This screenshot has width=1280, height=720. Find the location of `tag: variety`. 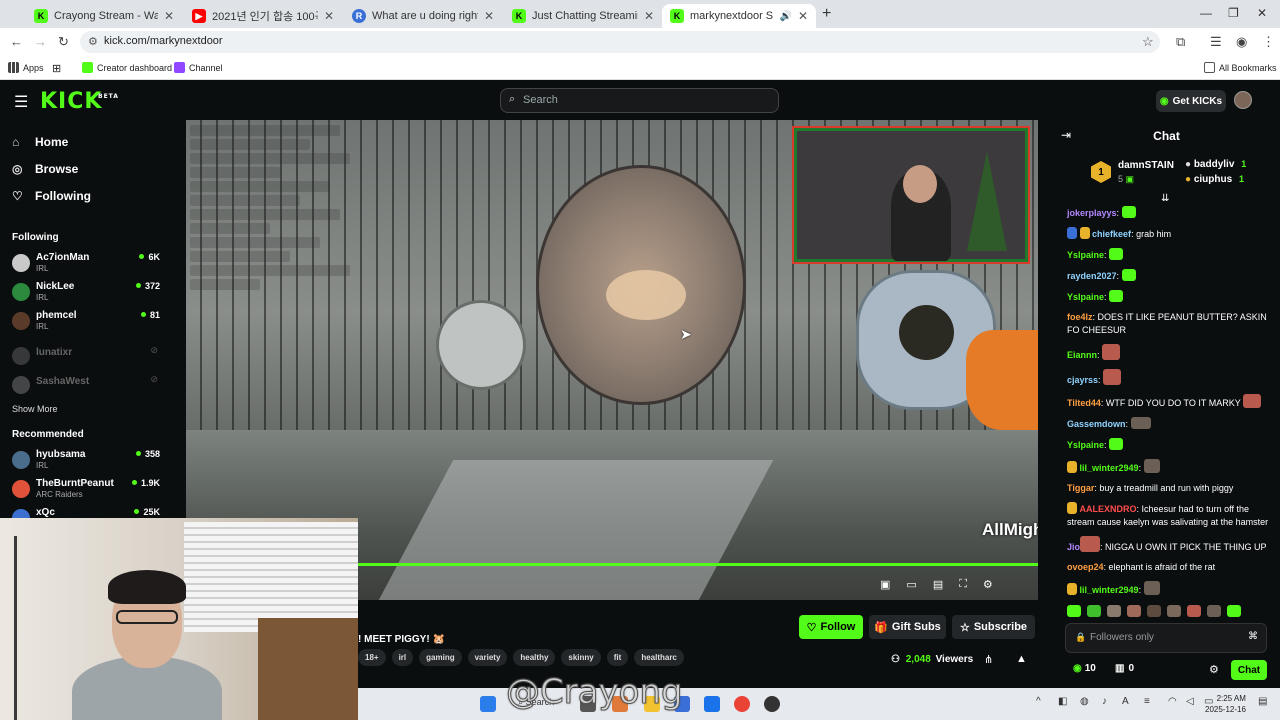

tag: variety is located at coordinates (487, 657).